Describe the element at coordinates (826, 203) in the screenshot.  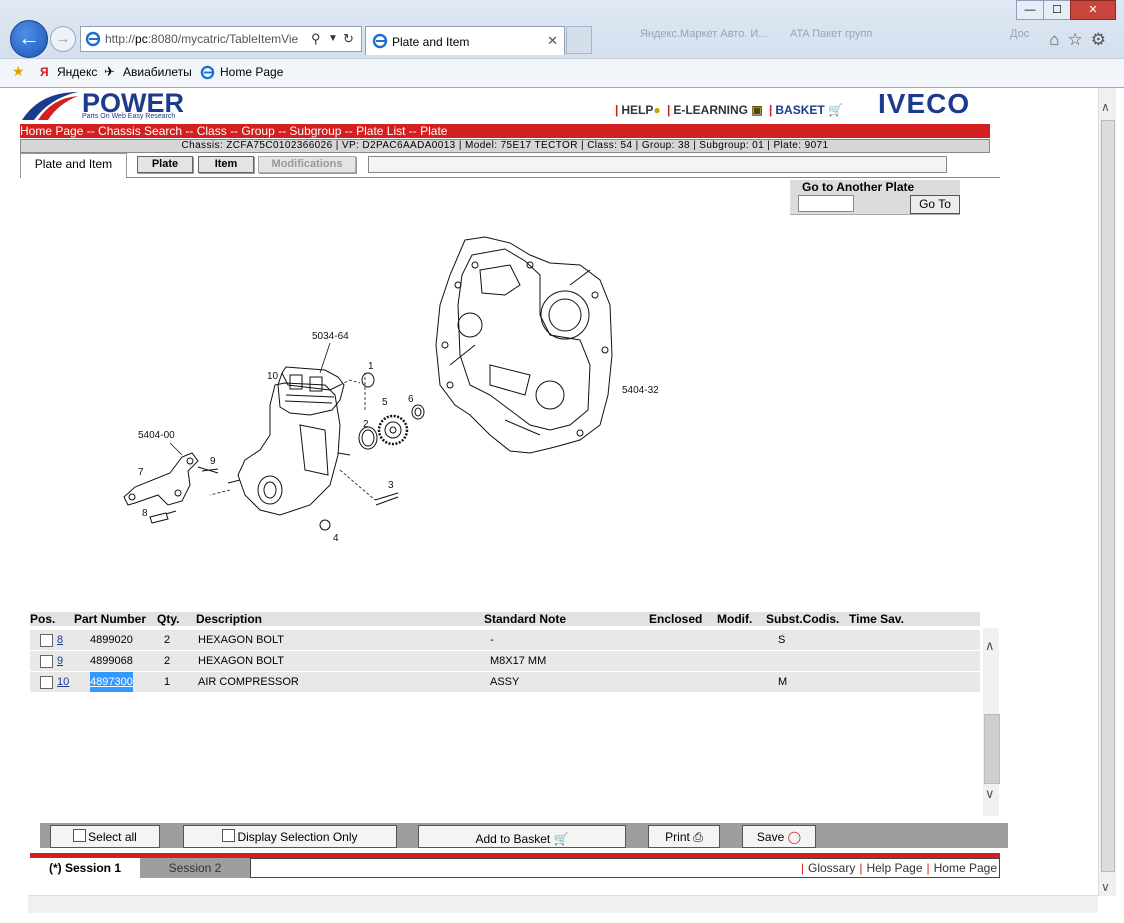
I see `goto-plate-input` at that location.